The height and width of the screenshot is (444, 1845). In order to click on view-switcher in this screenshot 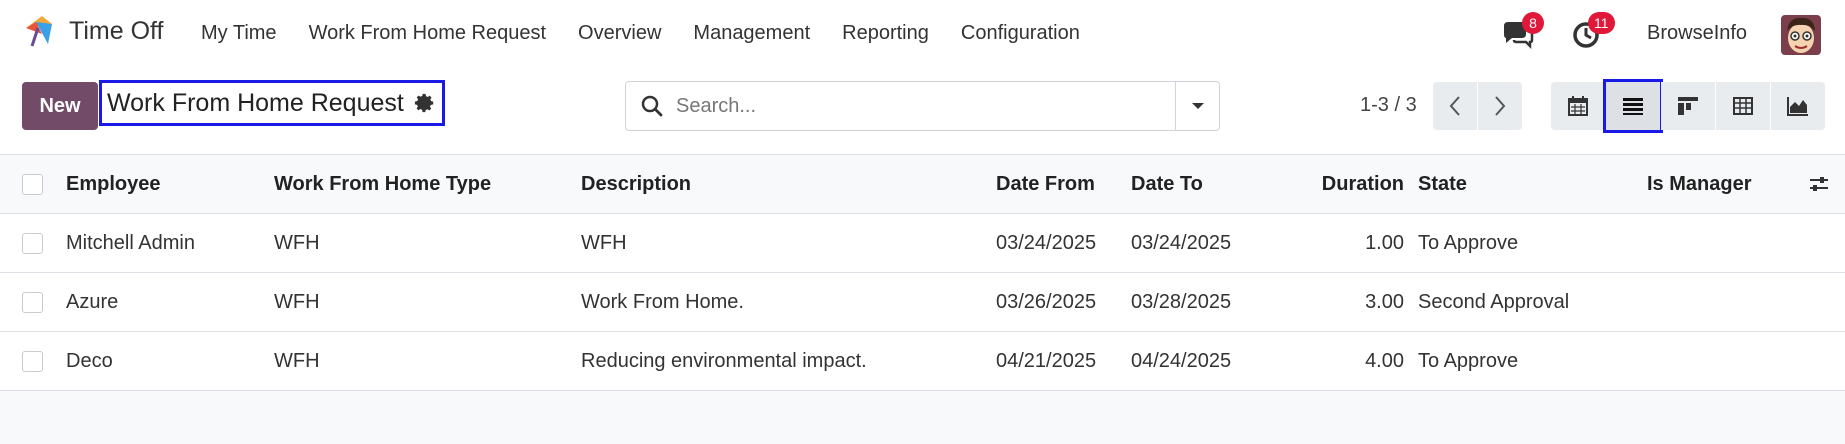, I will do `click(1688, 106)`.